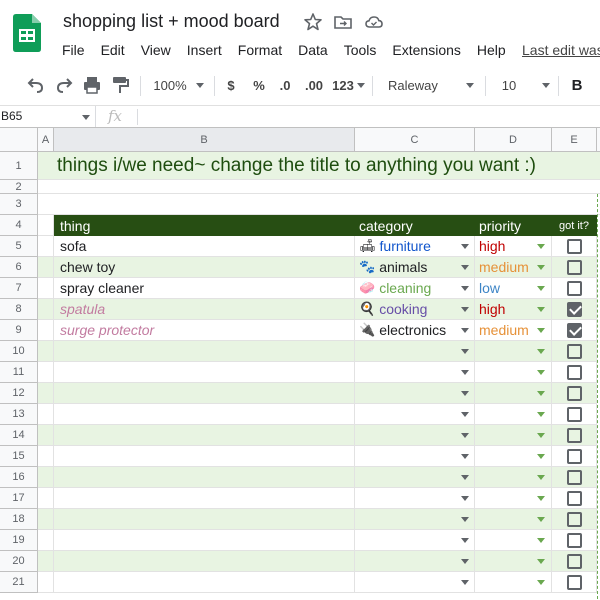 This screenshot has height=600, width=600. I want to click on row-header: 12, so click(19, 393).